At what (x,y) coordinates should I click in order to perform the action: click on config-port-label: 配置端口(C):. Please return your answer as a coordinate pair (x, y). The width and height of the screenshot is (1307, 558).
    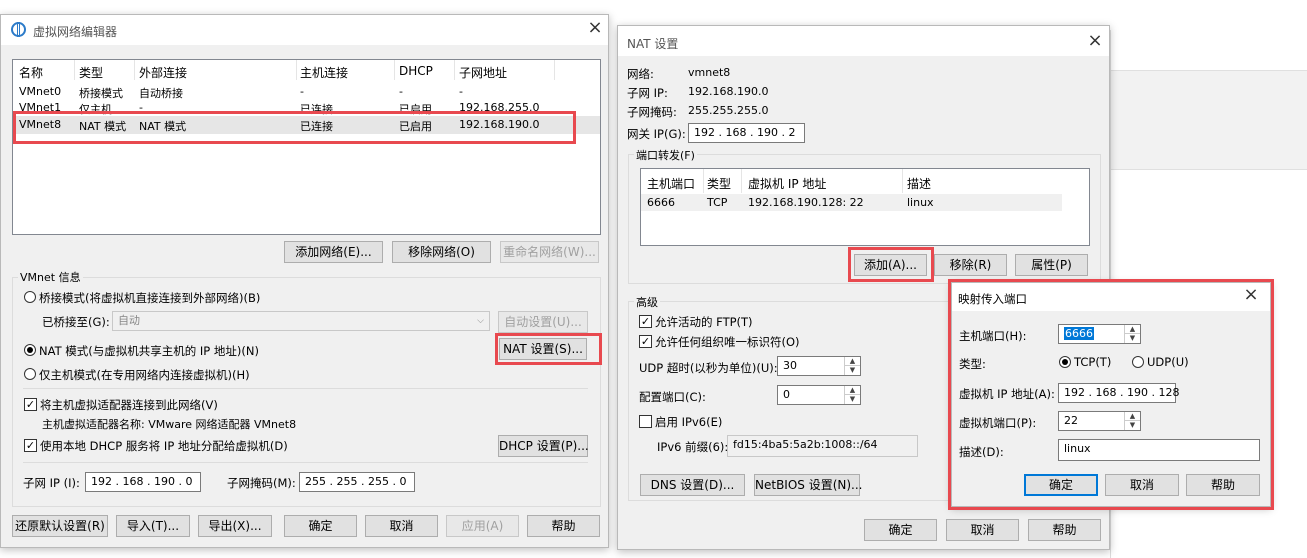
    Looking at the image, I should click on (672, 397).